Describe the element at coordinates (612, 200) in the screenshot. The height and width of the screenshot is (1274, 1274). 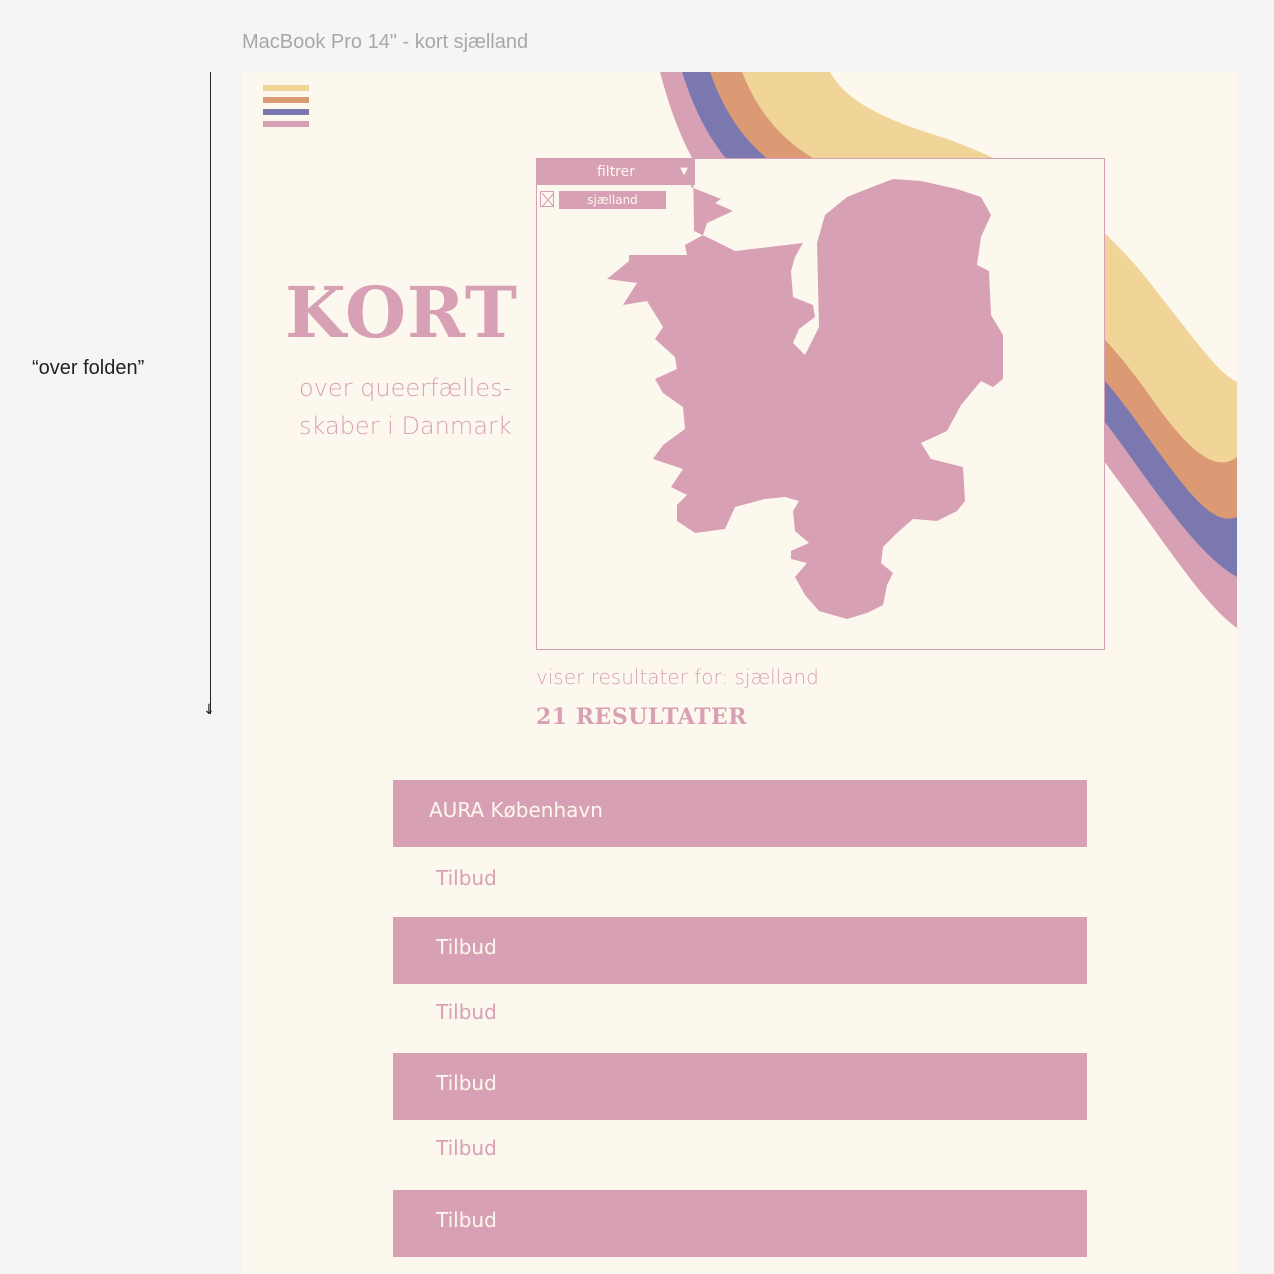
I see `region-checkbox-label: sjælland` at that location.